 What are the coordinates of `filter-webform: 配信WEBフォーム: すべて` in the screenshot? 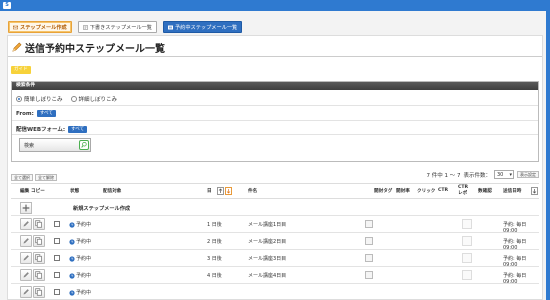 It's located at (52, 129).